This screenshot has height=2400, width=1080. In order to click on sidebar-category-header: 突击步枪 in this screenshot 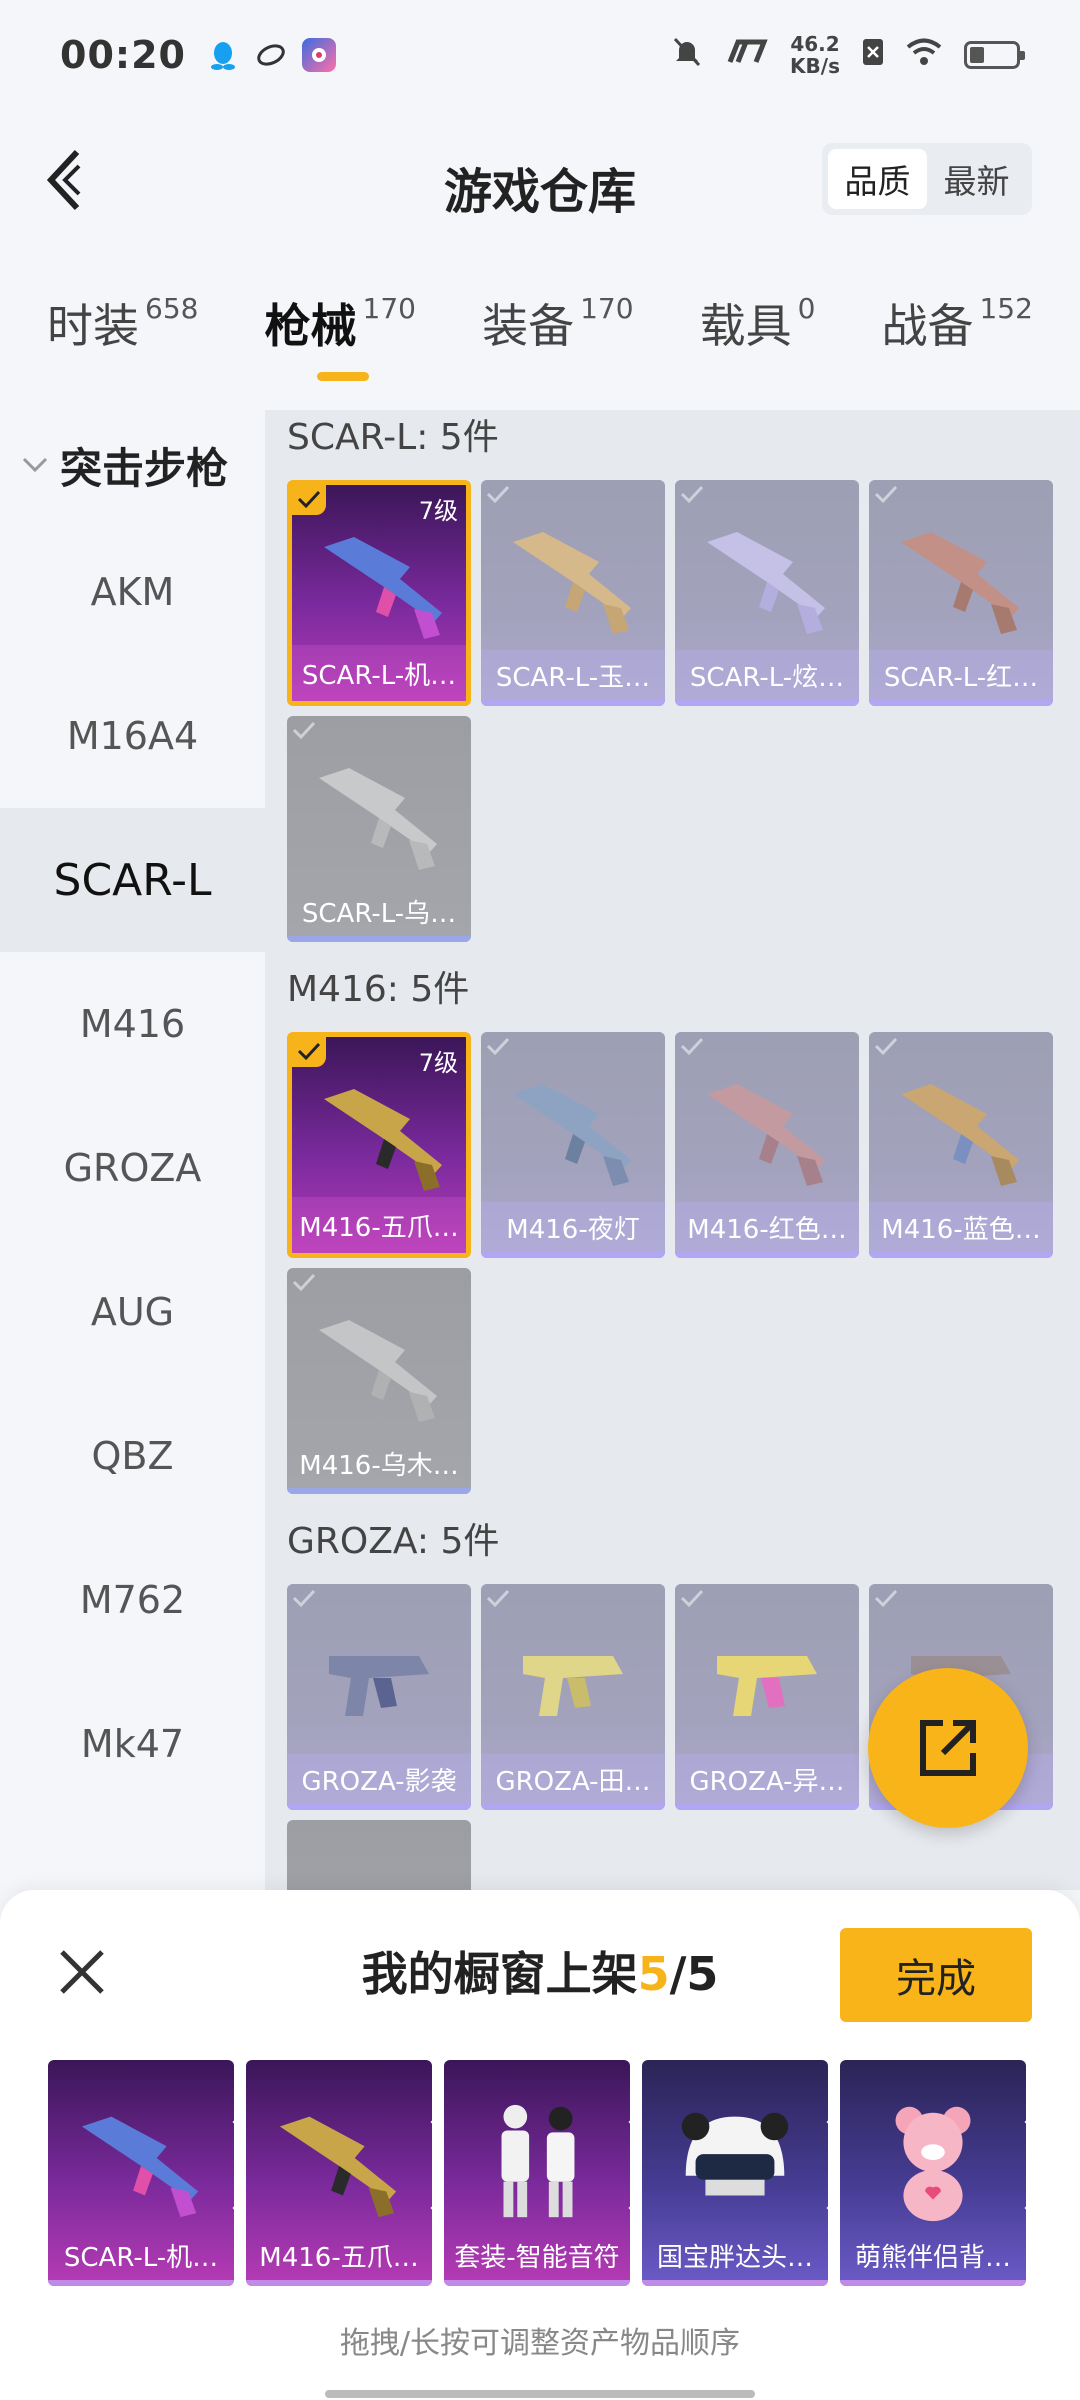, I will do `click(132, 465)`.